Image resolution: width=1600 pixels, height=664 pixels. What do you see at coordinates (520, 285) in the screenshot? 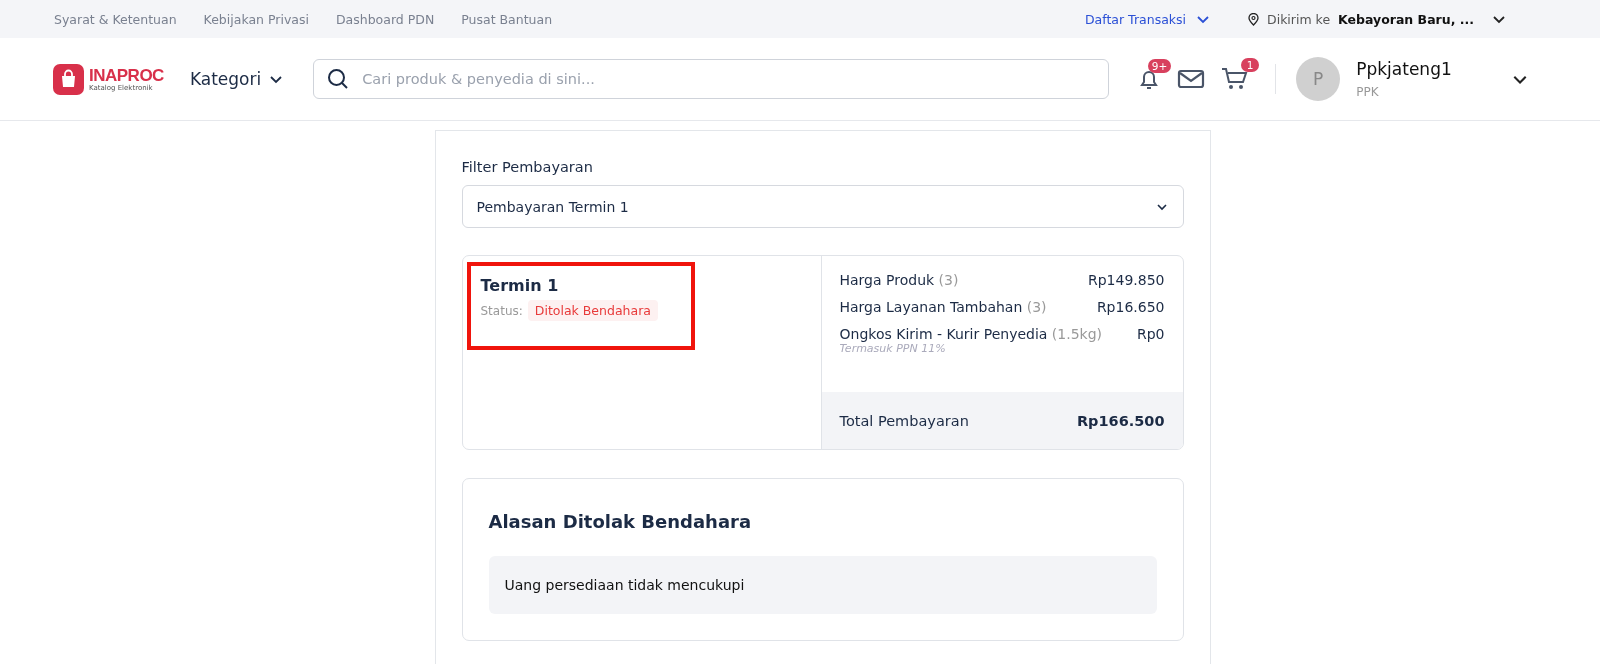
I see `termin-title: Termin 1` at bounding box center [520, 285].